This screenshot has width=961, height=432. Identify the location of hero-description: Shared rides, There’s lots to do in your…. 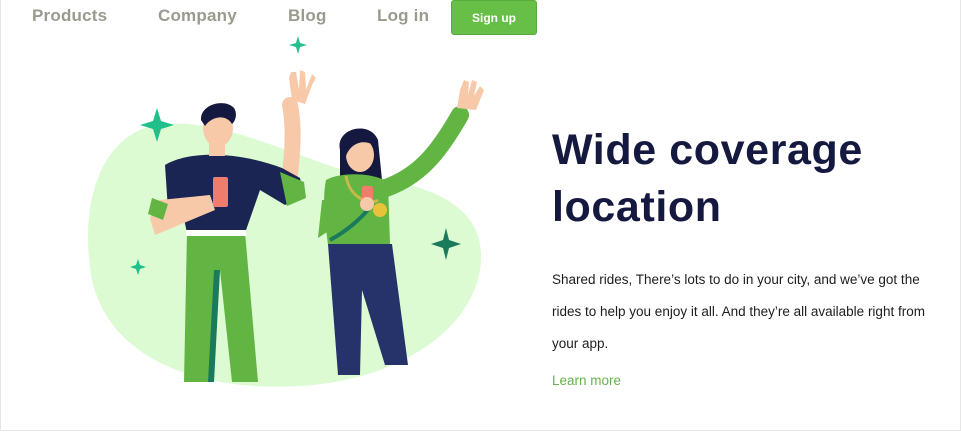
(738, 311).